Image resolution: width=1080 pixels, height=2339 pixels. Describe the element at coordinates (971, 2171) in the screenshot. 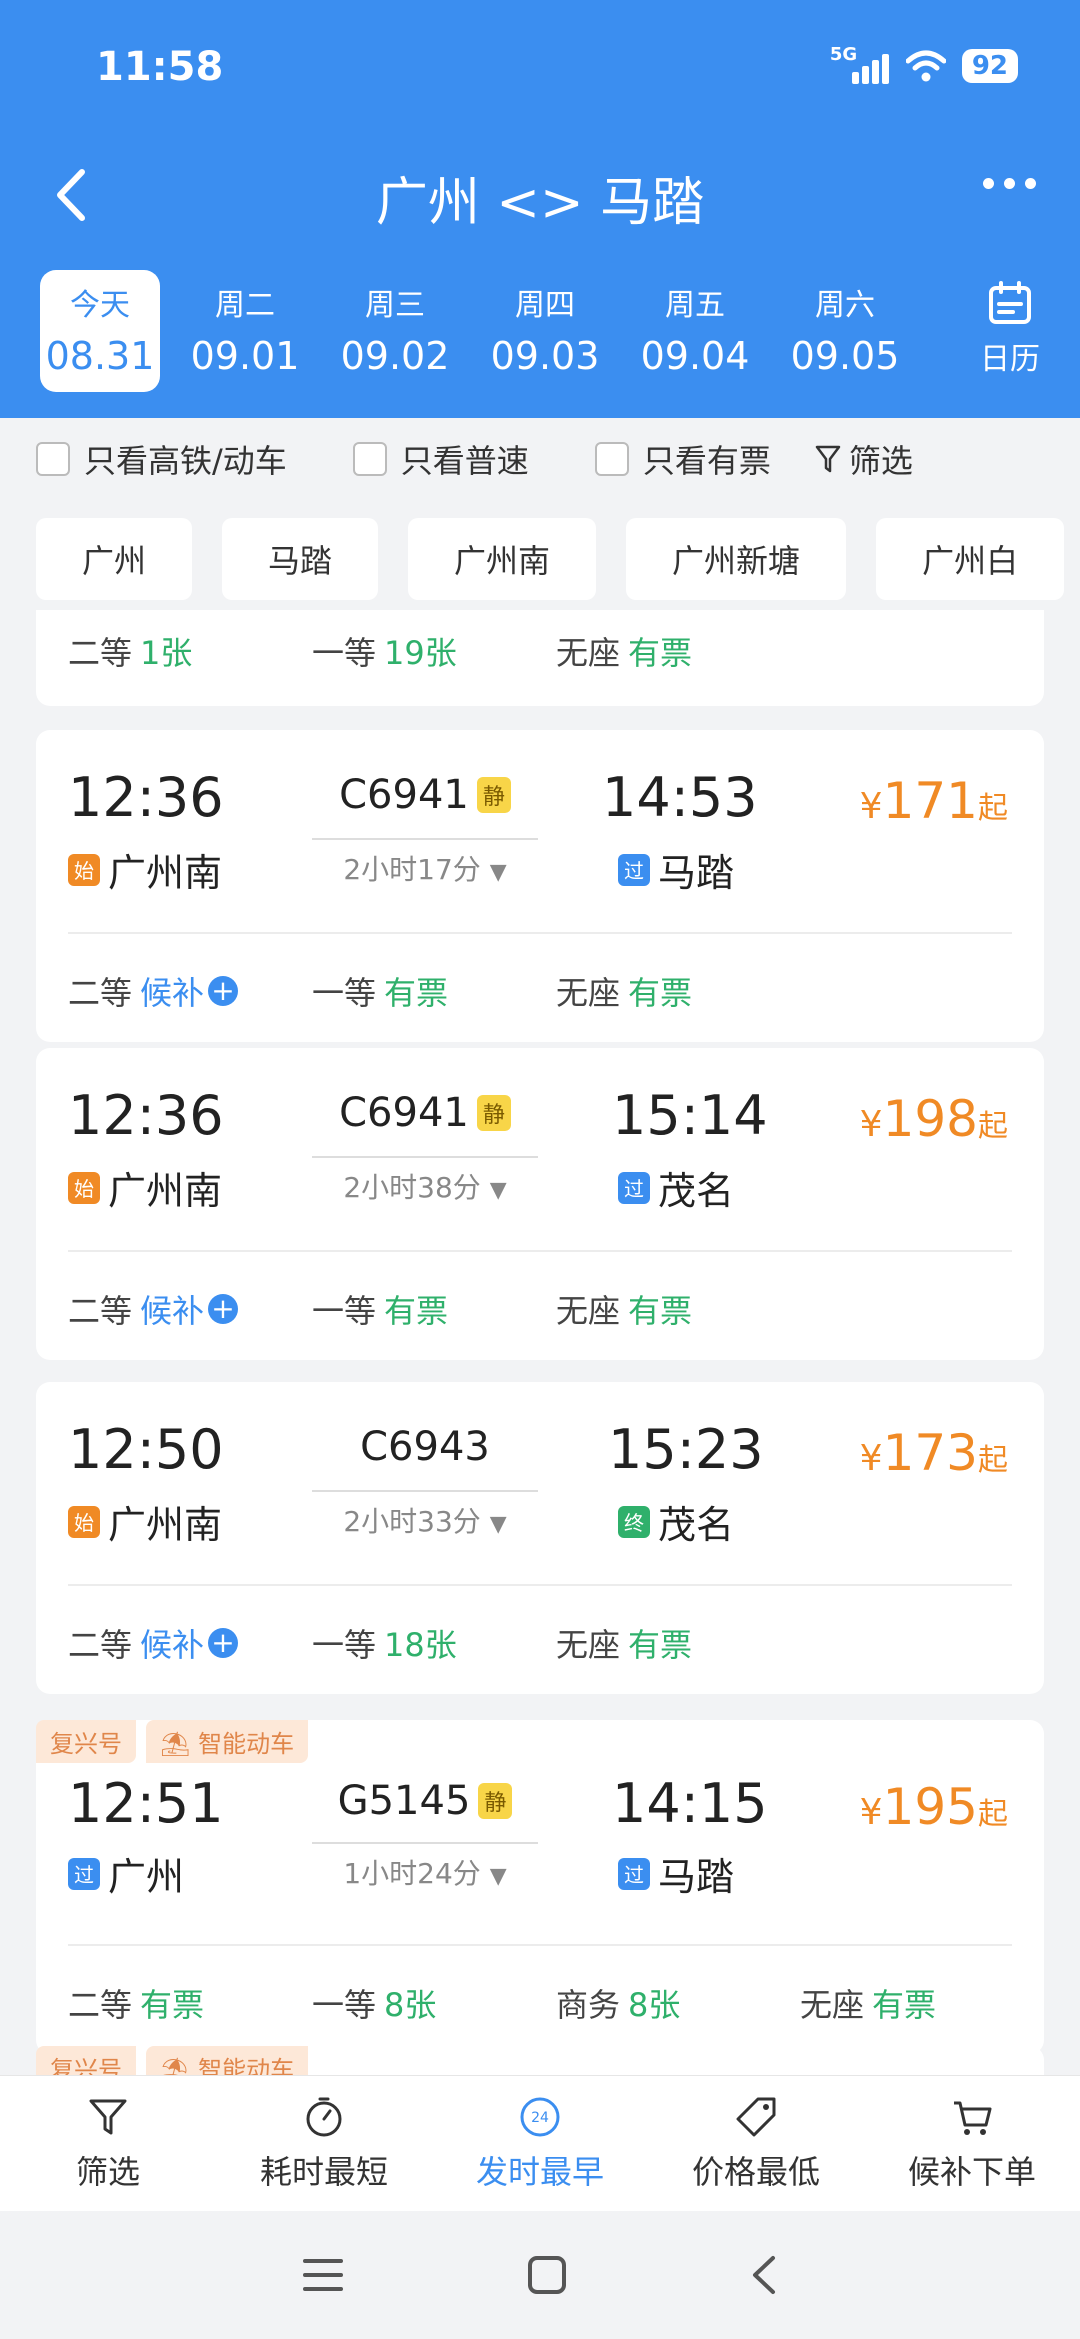

I see `tab-label: 候补下单` at that location.